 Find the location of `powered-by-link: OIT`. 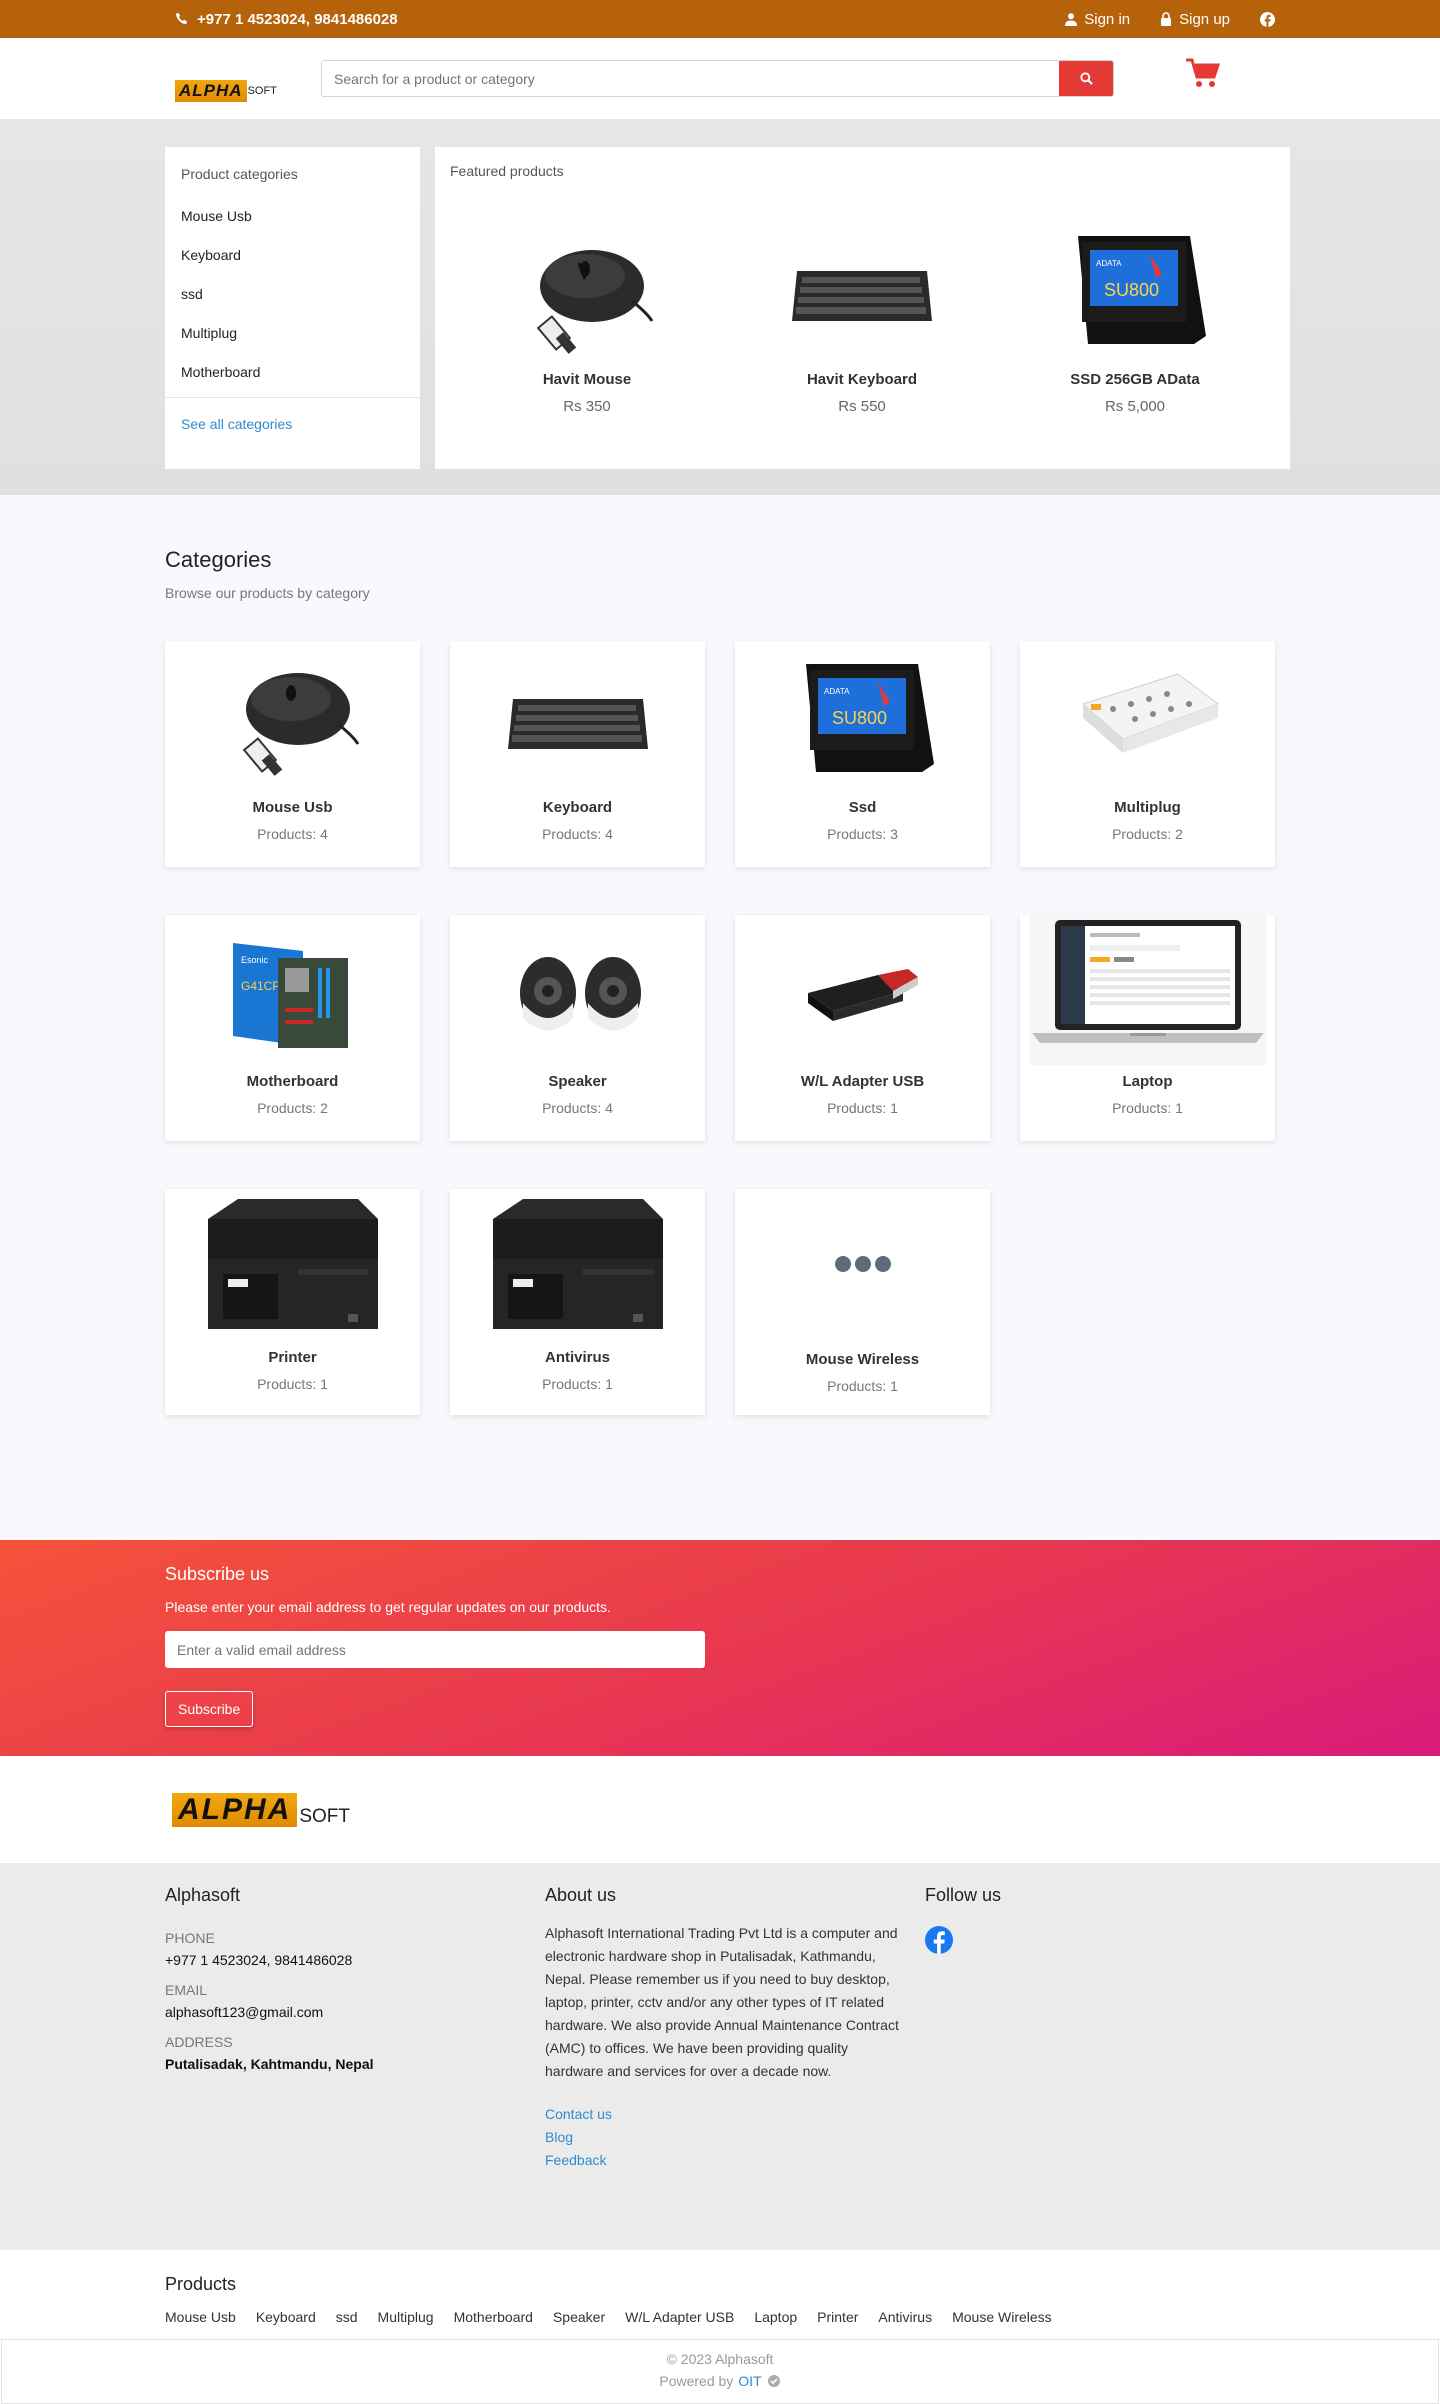

powered-by-link: OIT is located at coordinates (749, 2381).